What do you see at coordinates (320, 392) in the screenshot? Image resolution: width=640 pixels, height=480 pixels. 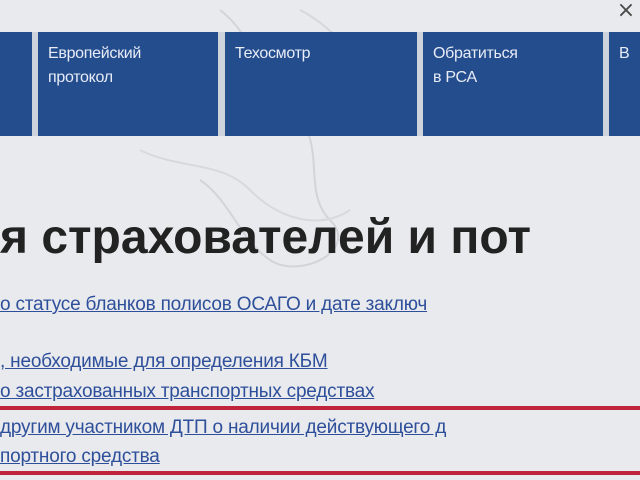 I see `link-insured-vehicles: о застрахованных транспортных средствах` at bounding box center [320, 392].